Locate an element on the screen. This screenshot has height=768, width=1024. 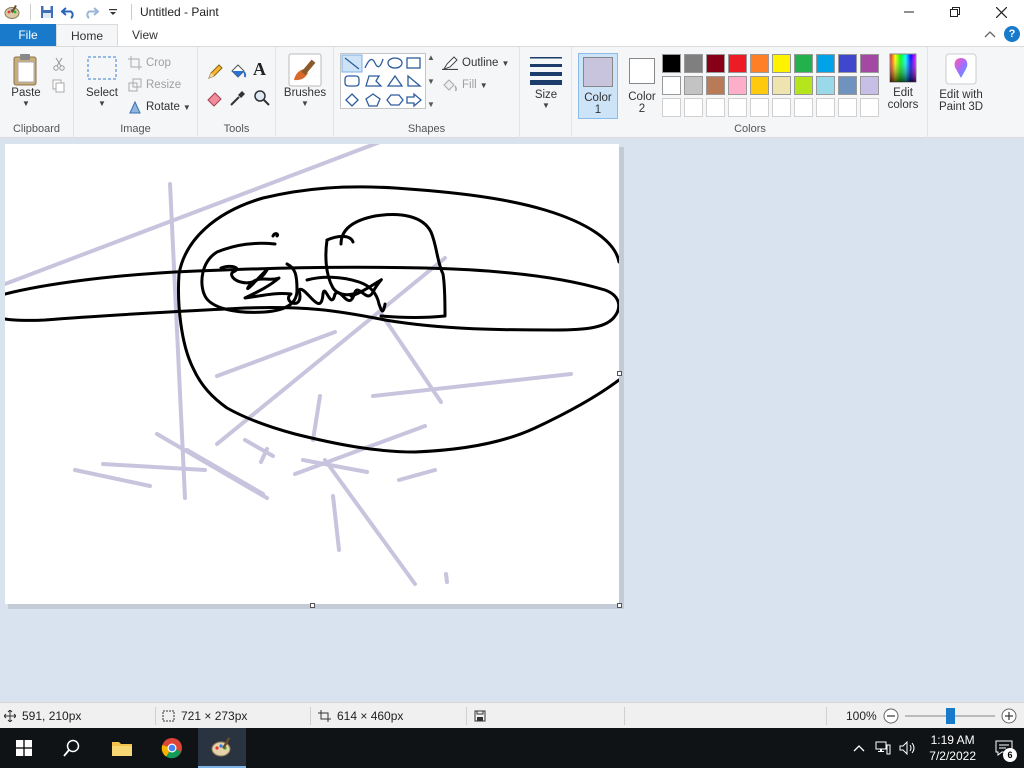
shape-right-triangle-icon is located at coordinates (414, 80).